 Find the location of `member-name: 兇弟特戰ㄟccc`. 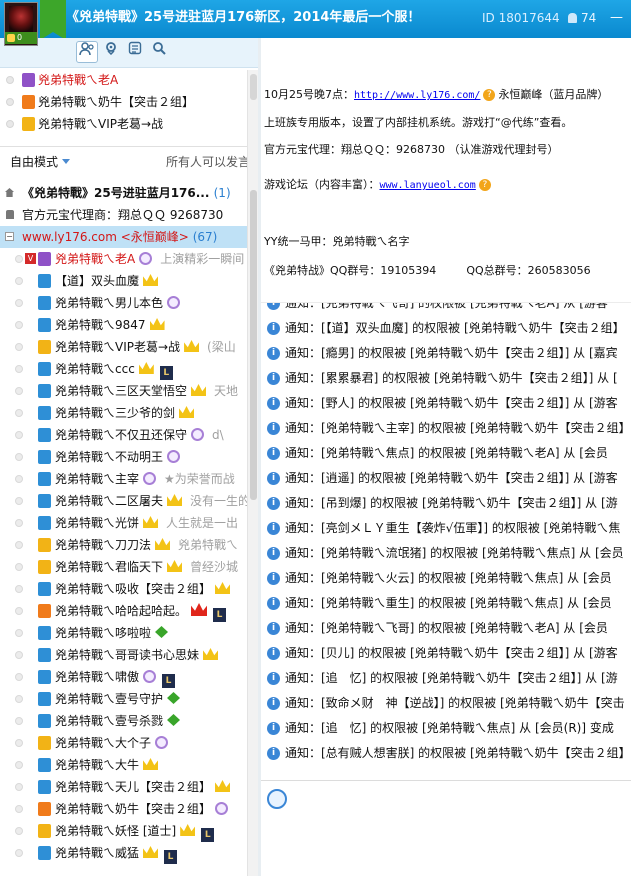

member-name: 兇弟特戰ㄟccc is located at coordinates (95, 369).